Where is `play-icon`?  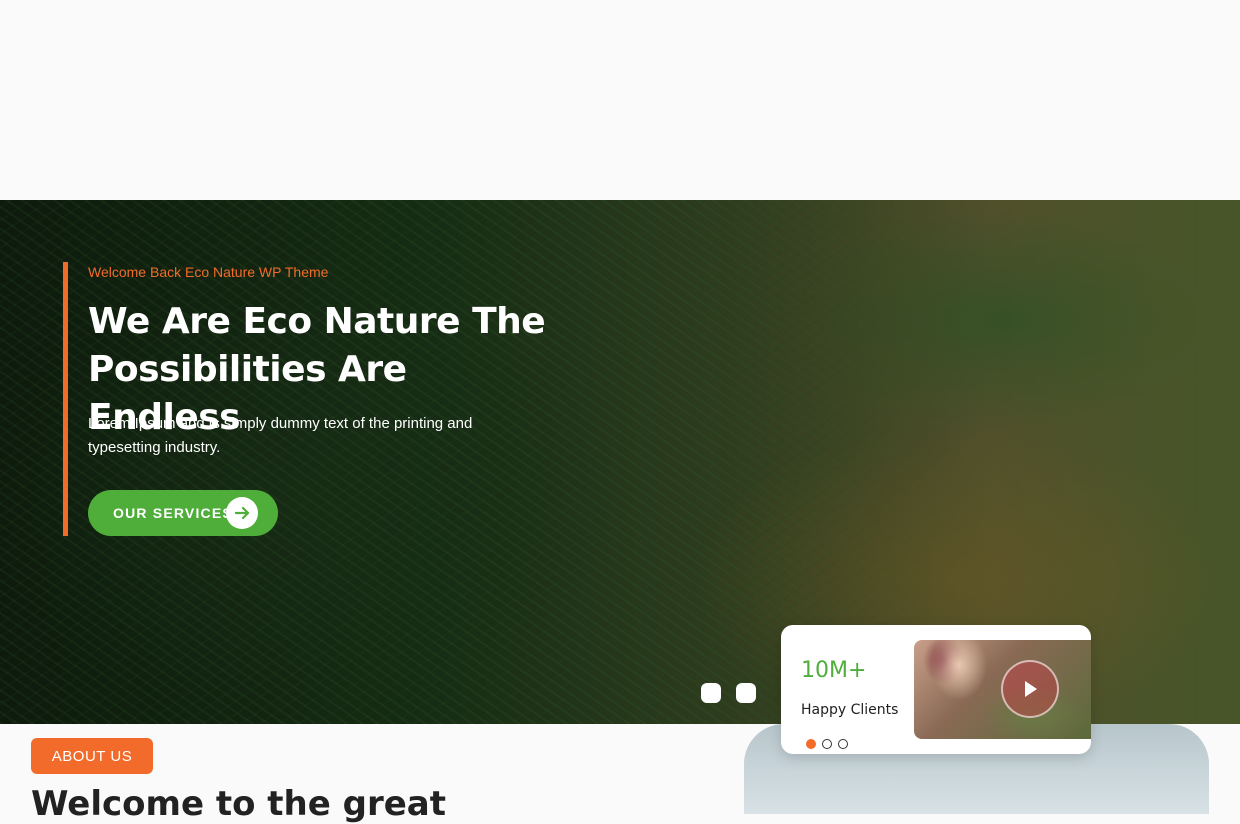 play-icon is located at coordinates (1031, 689).